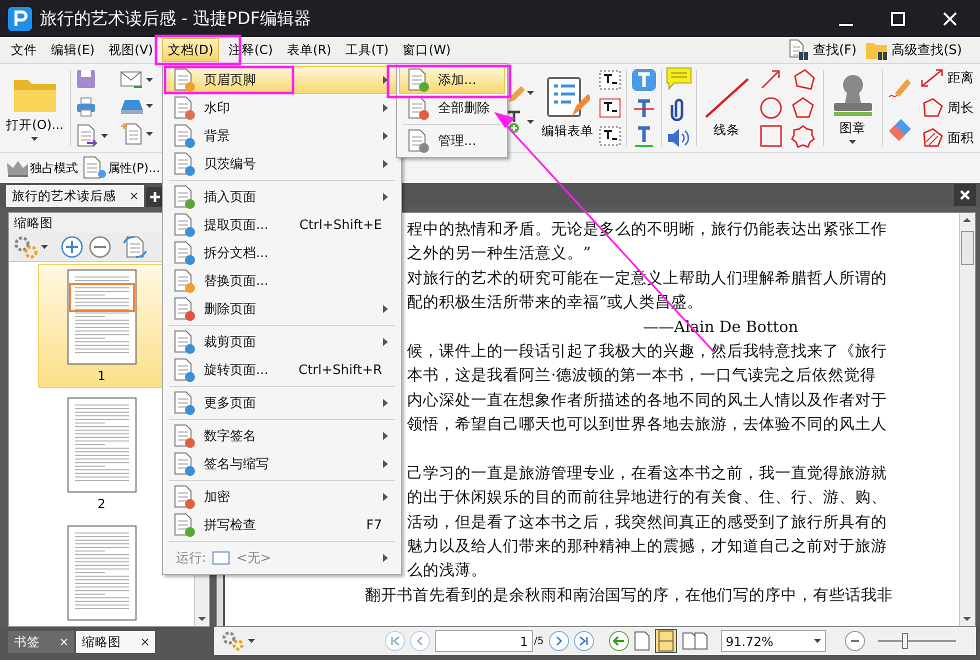 Image resolution: width=980 pixels, height=660 pixels. What do you see at coordinates (647, 547) in the screenshot?
I see `text-line: 魅力以及给人们带来的那种精神上的震撼，才知道自己之前对于旅游` at bounding box center [647, 547].